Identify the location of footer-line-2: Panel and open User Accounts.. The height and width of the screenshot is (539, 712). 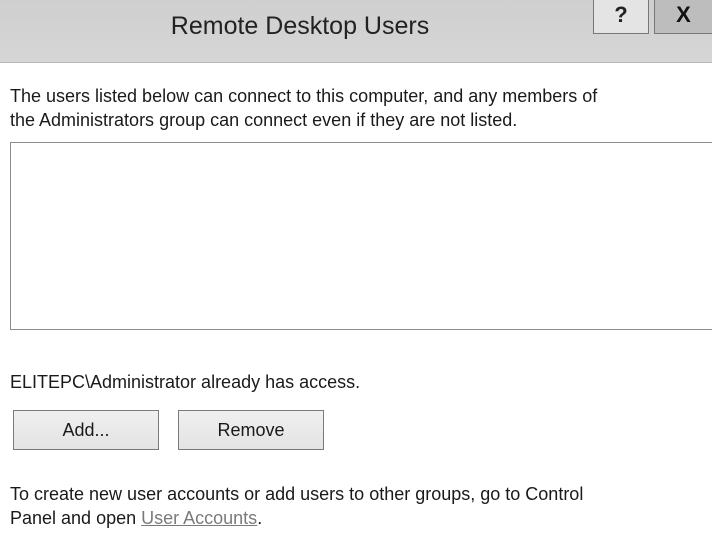
(360, 518).